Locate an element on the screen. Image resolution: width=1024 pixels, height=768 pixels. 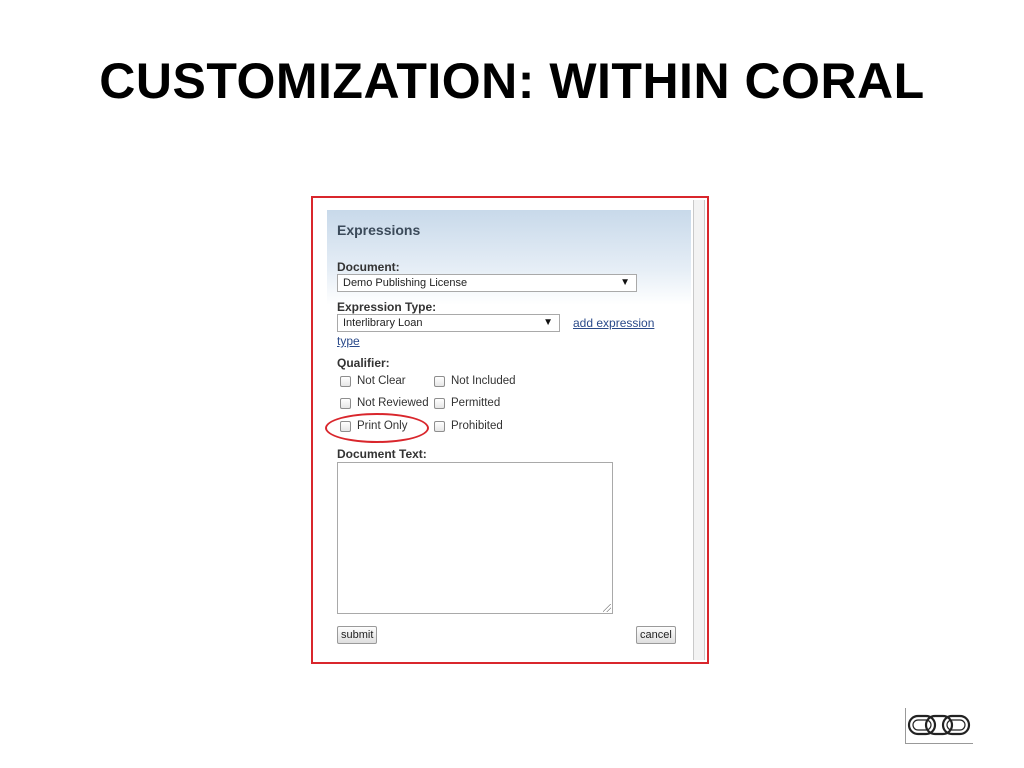
expression-type-select: Interlibrary Loan ▼ is located at coordinates (448, 323).